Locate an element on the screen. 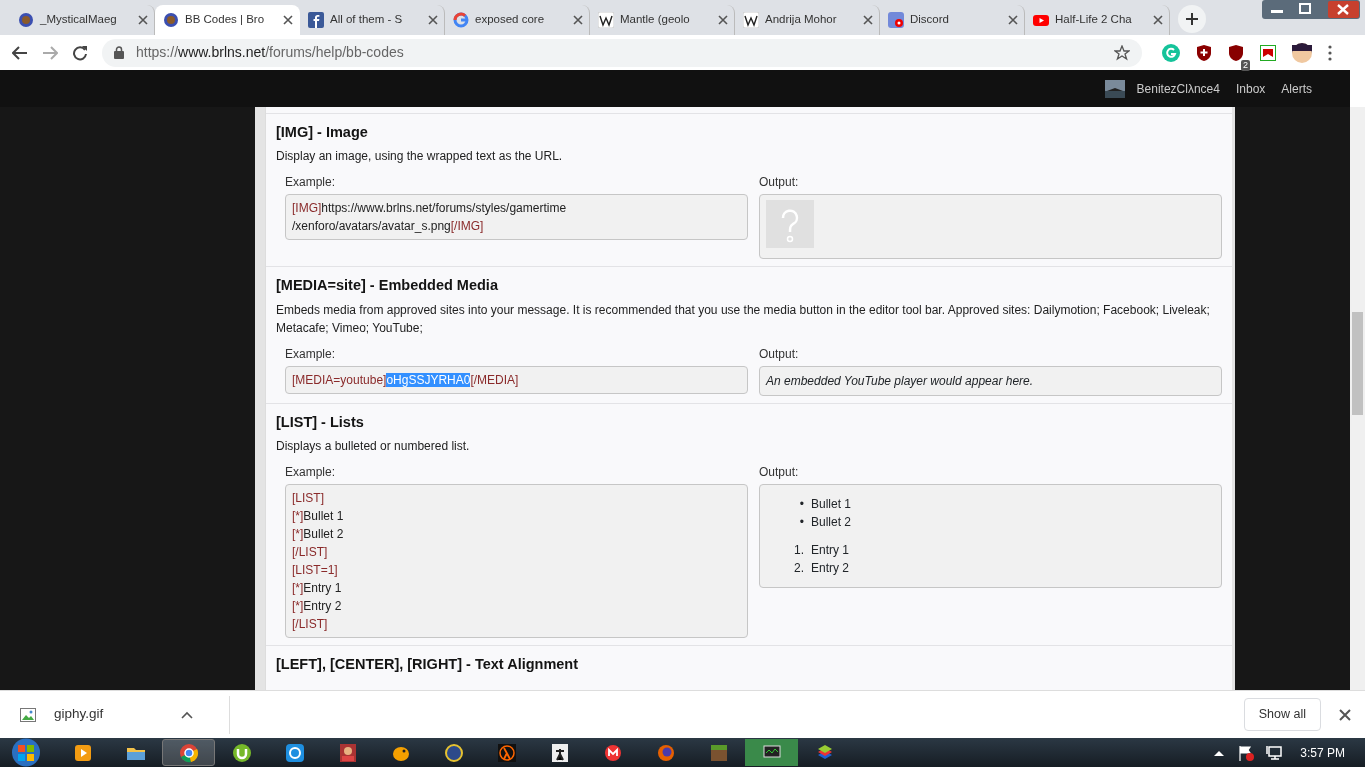 The width and height of the screenshot is (1365, 767). list-marker: 1. is located at coordinates (798, 551).